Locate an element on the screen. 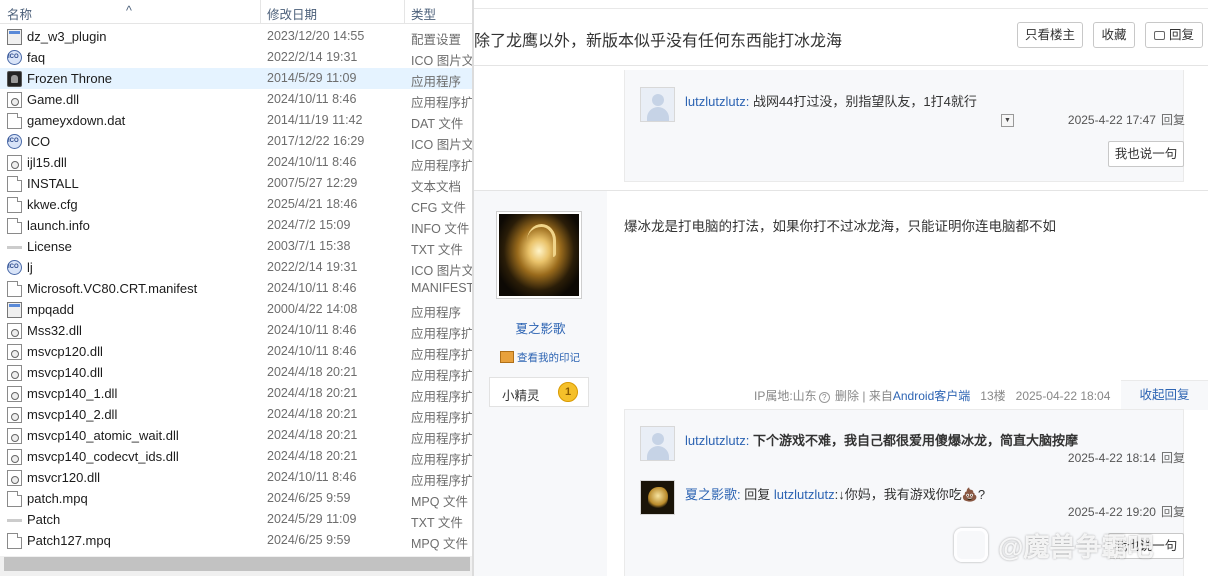 The width and height of the screenshot is (1208, 576). file-row: License 2003/7/1 15:38 TXT 文件 is located at coordinates (237, 246).